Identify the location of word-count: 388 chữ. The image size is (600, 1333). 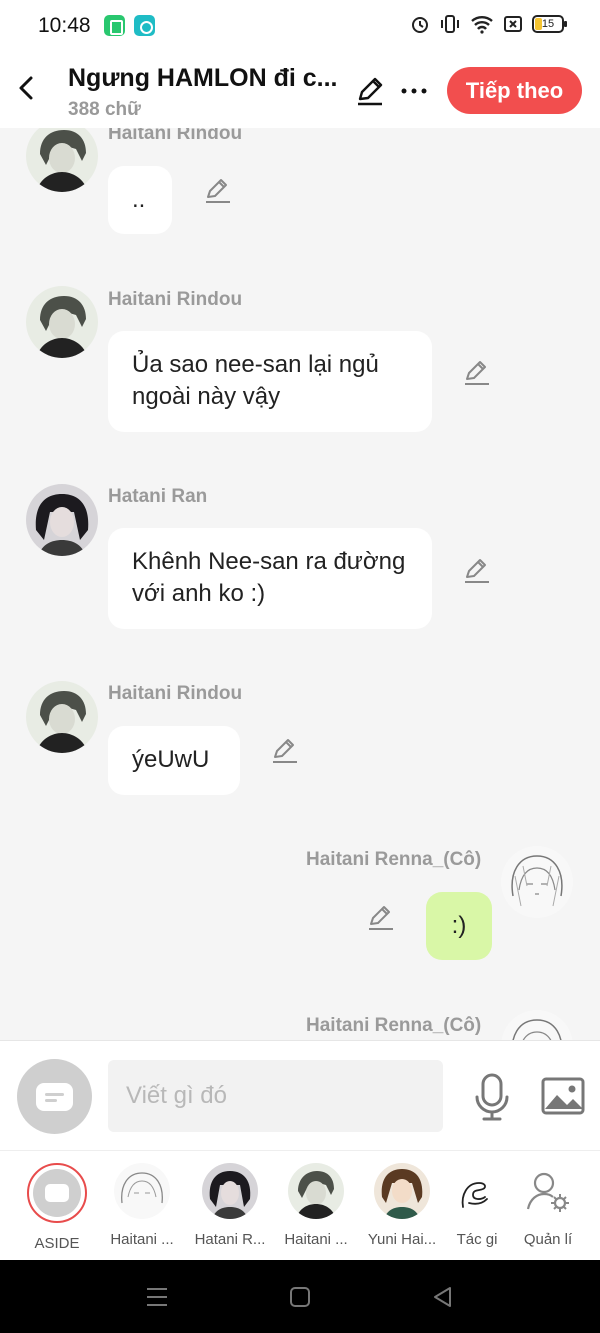
(104, 109).